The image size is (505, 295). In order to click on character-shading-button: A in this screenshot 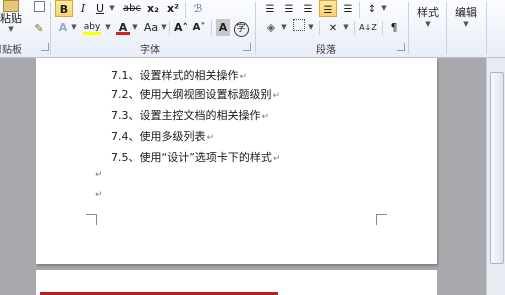, I will do `click(223, 27)`.